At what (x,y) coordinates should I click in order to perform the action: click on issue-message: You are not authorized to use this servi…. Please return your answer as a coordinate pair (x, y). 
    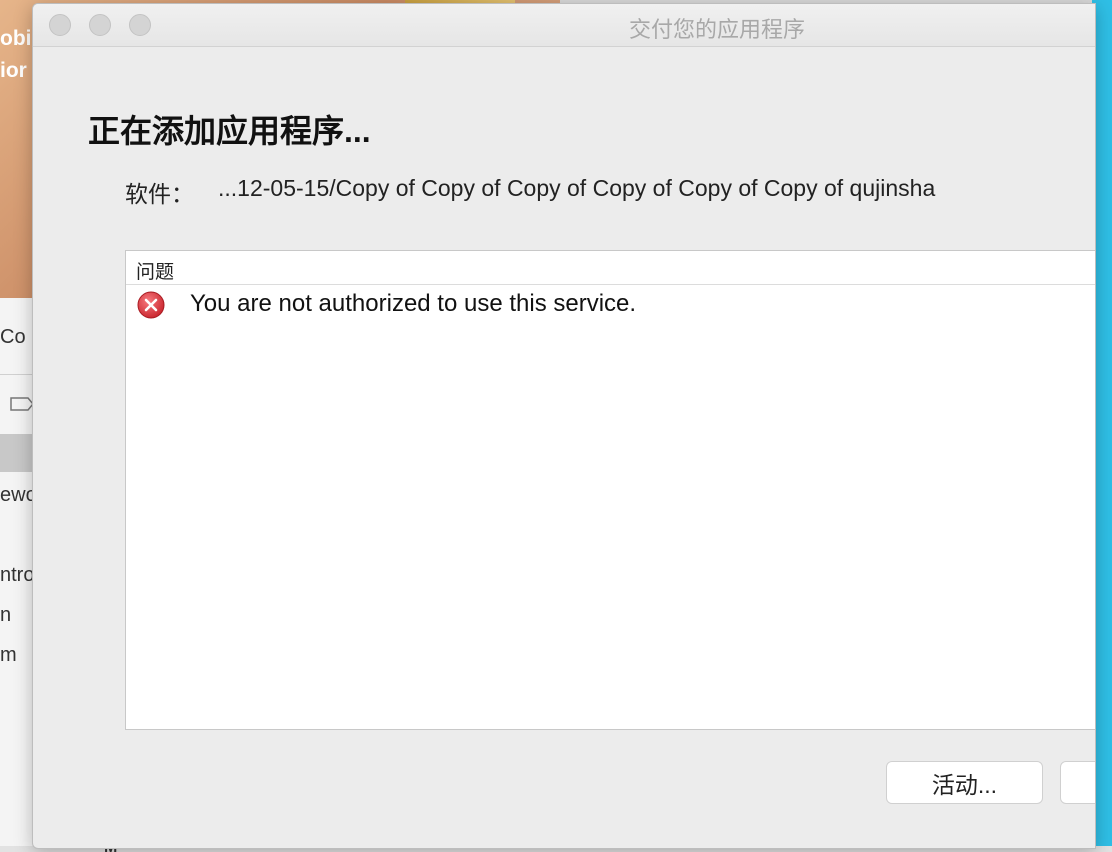
    Looking at the image, I should click on (413, 303).